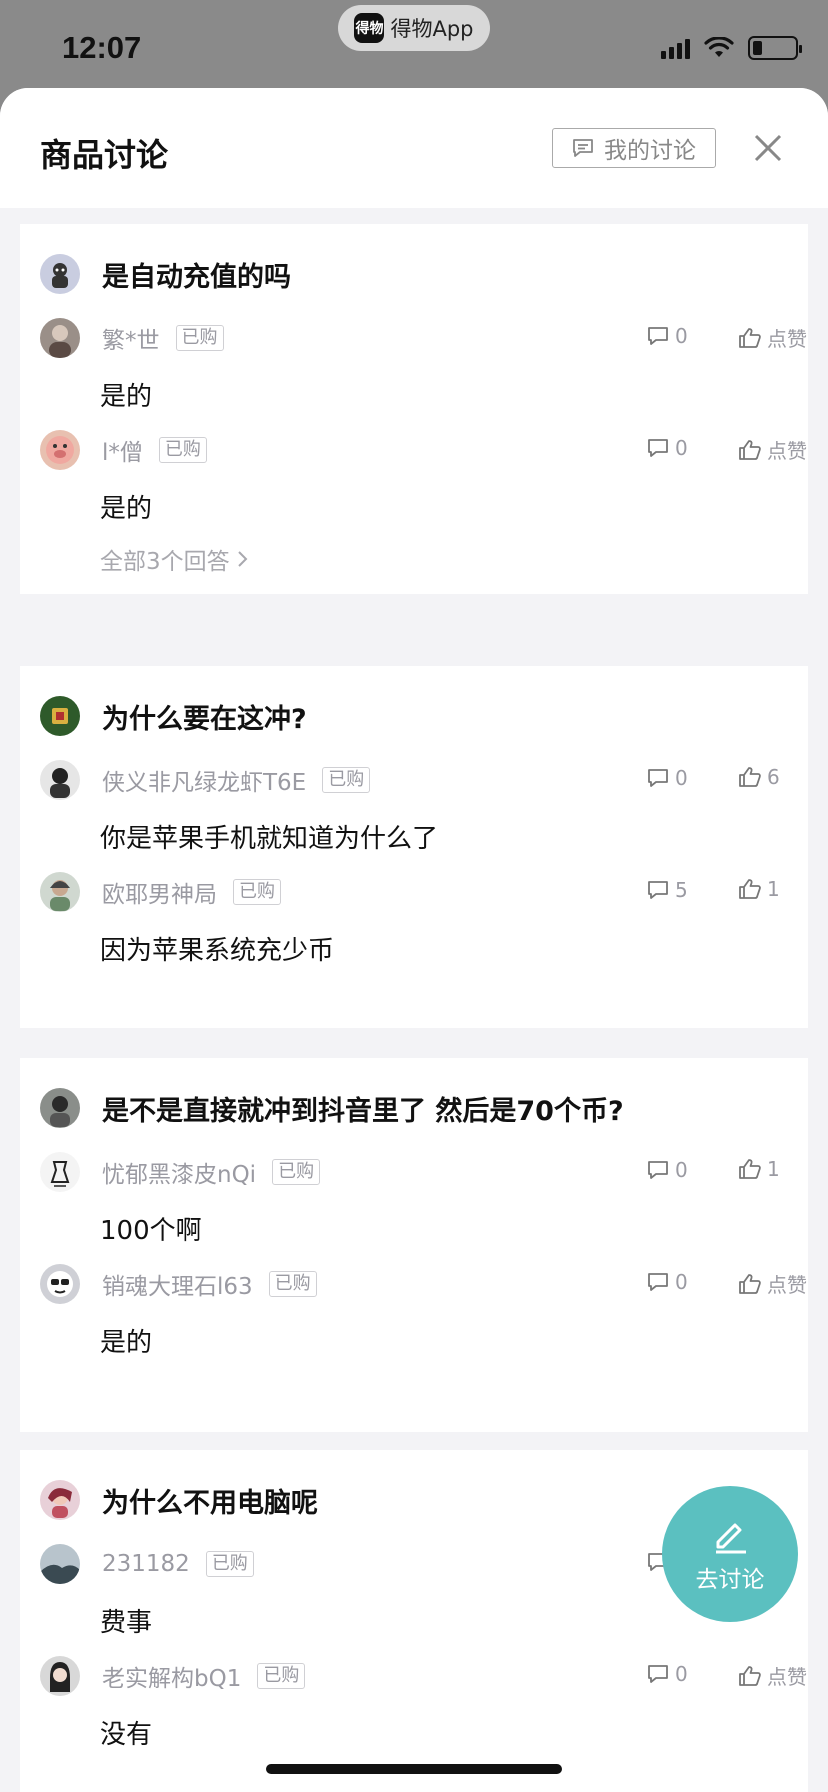 This screenshot has width=828, height=1792. Describe the element at coordinates (773, 889) in the screenshot. I see `like-count: 1` at that location.